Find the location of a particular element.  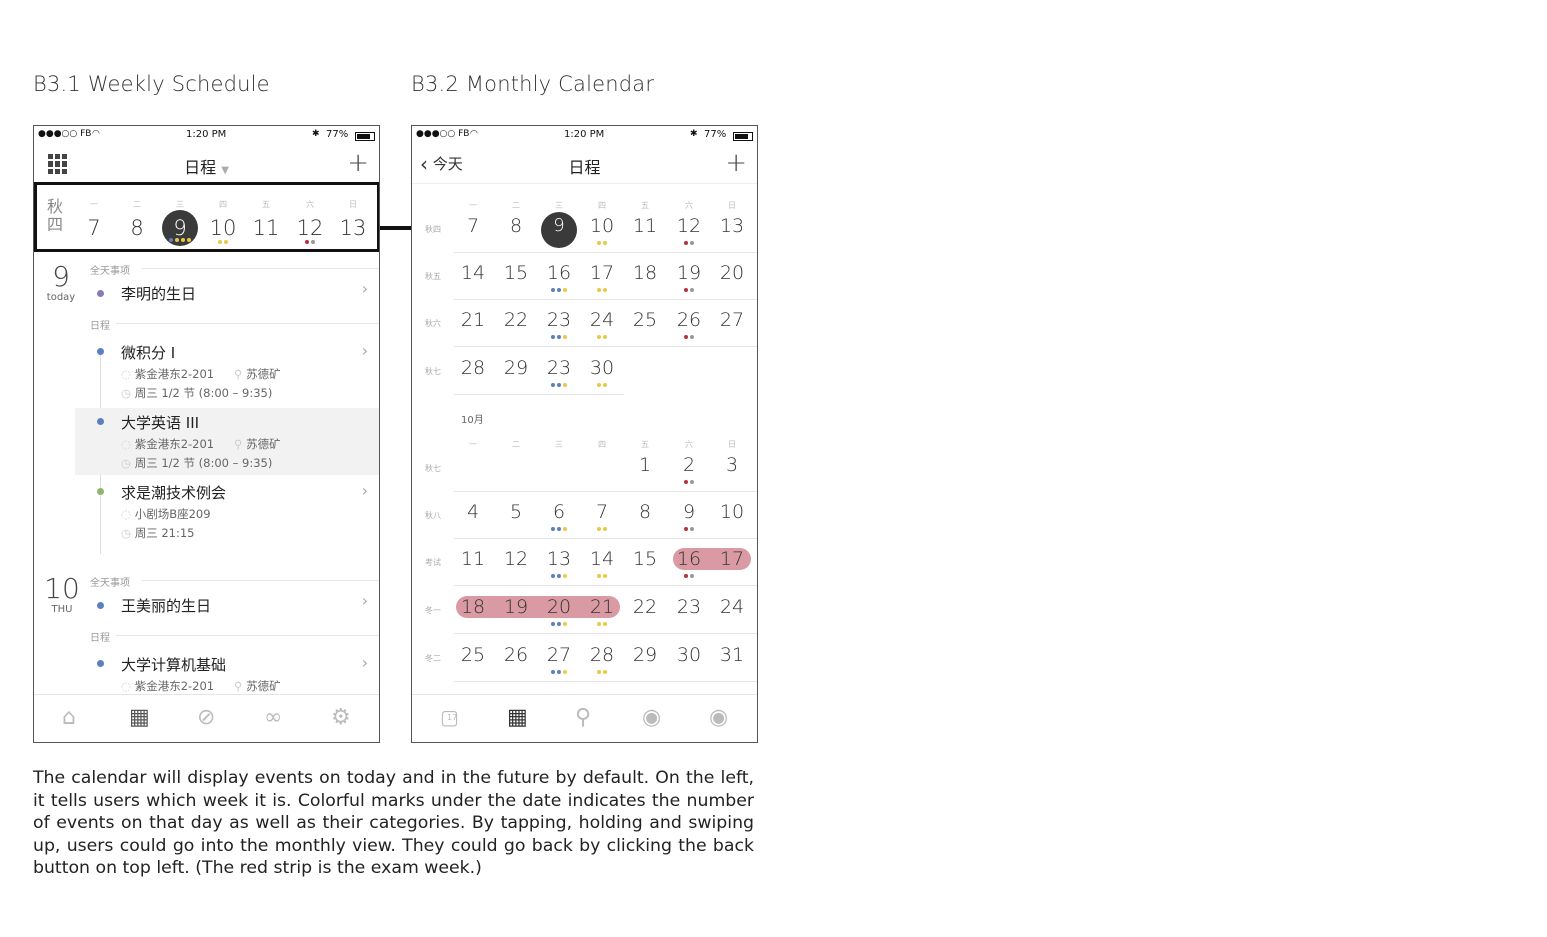

event-row: 大学计算机基础 ◌ 紫金港东2-201 ⚲ 苏德矿 › is located at coordinates (226, 673).